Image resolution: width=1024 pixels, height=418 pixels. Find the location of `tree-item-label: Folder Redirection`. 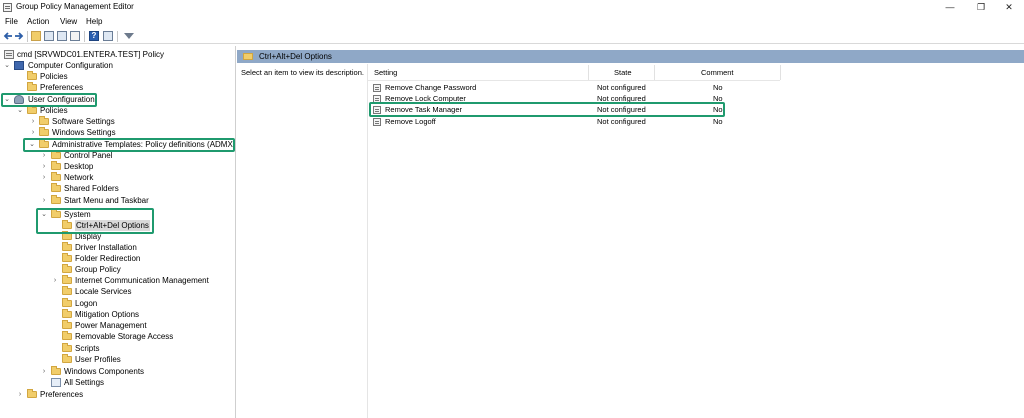

tree-item-label: Folder Redirection is located at coordinates (108, 258).